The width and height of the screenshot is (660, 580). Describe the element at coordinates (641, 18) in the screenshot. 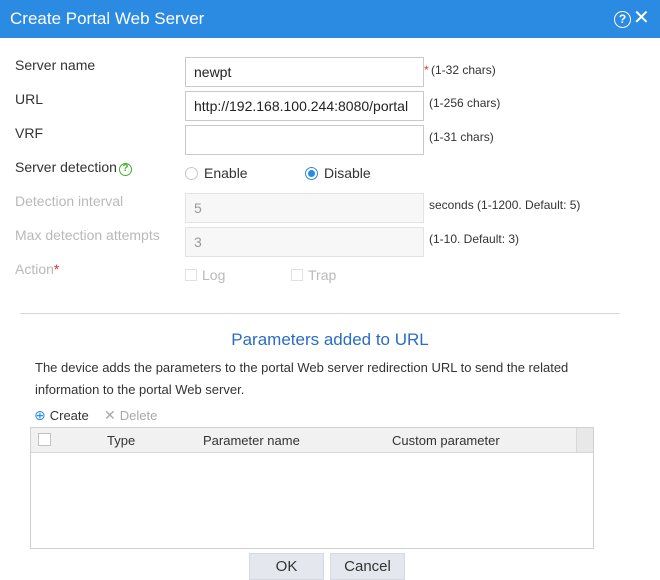

I see `close-icon: ✕` at that location.